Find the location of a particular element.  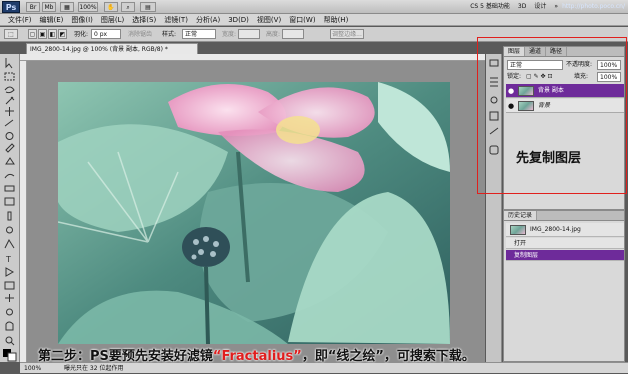

history-item-open: 打开 is located at coordinates (565, 243).